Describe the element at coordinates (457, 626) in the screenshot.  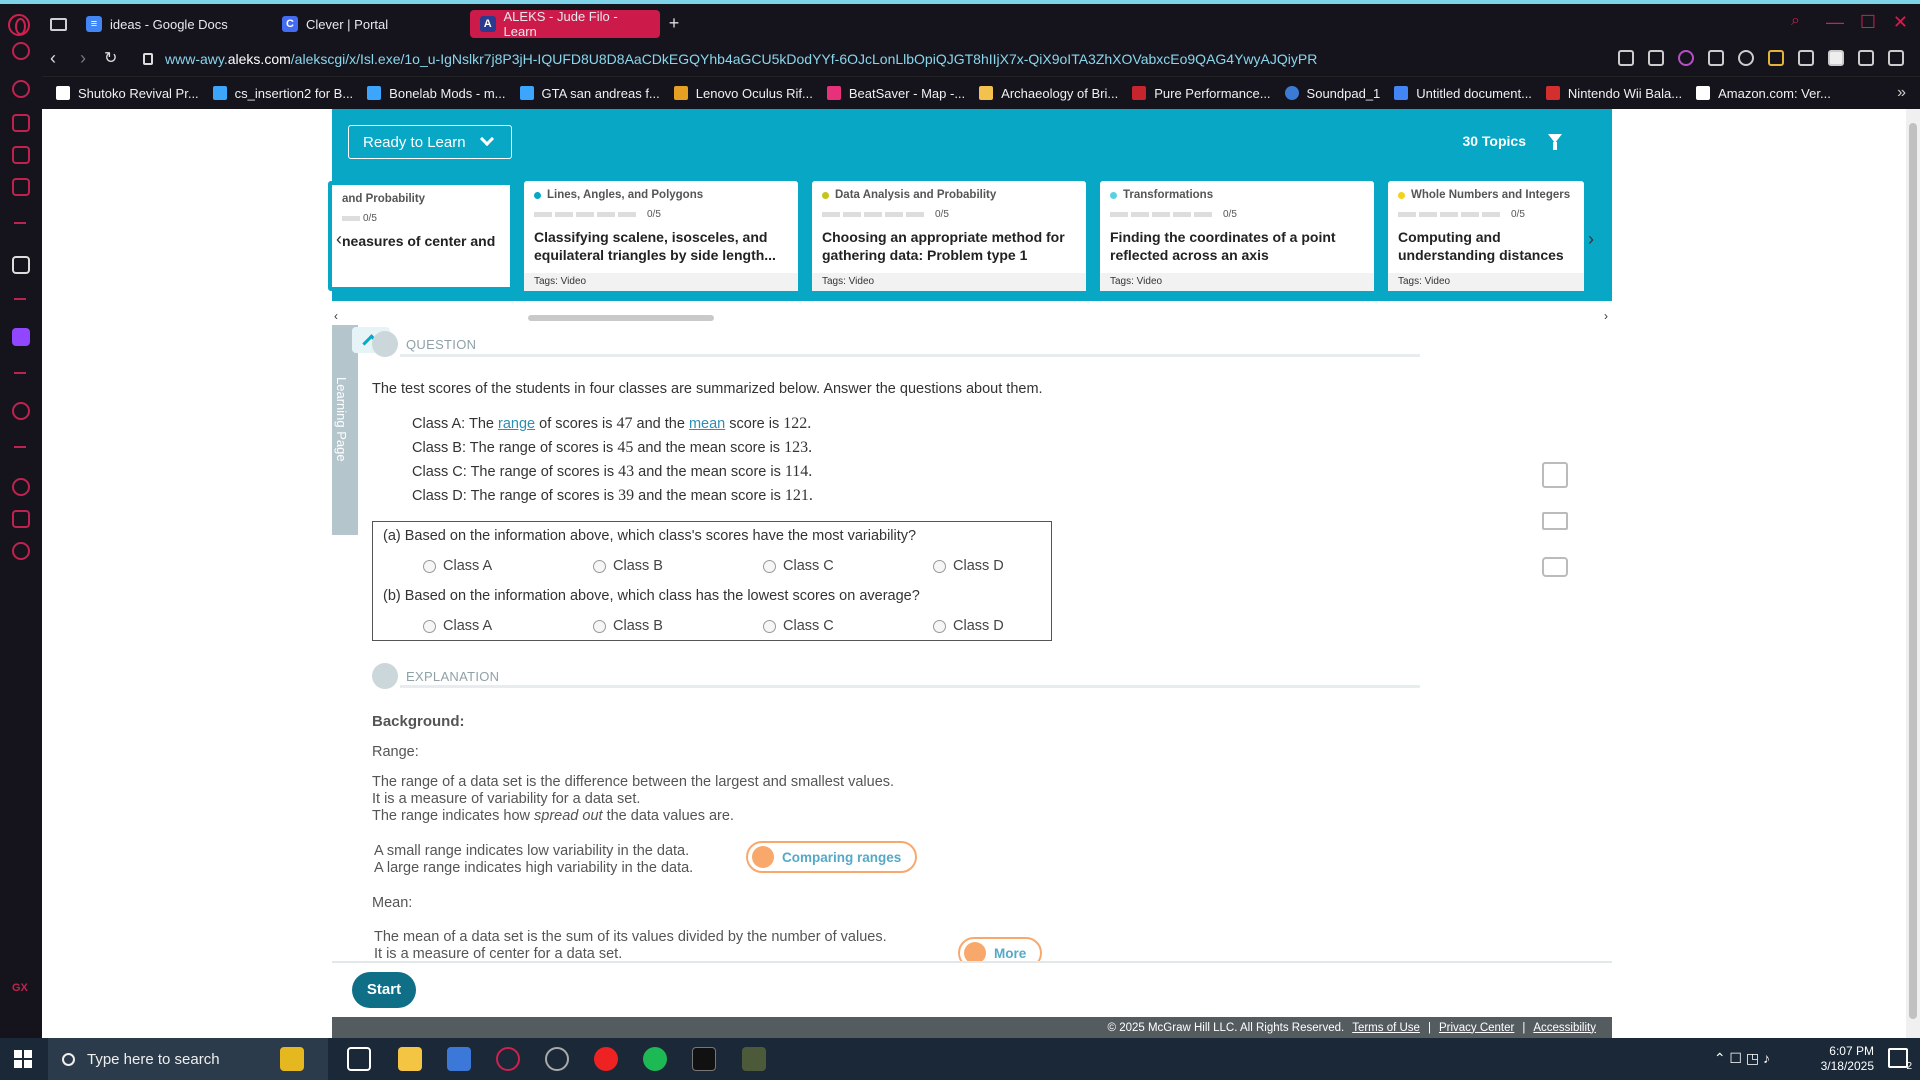
I see `q-b-option-class-a: Class A` at that location.